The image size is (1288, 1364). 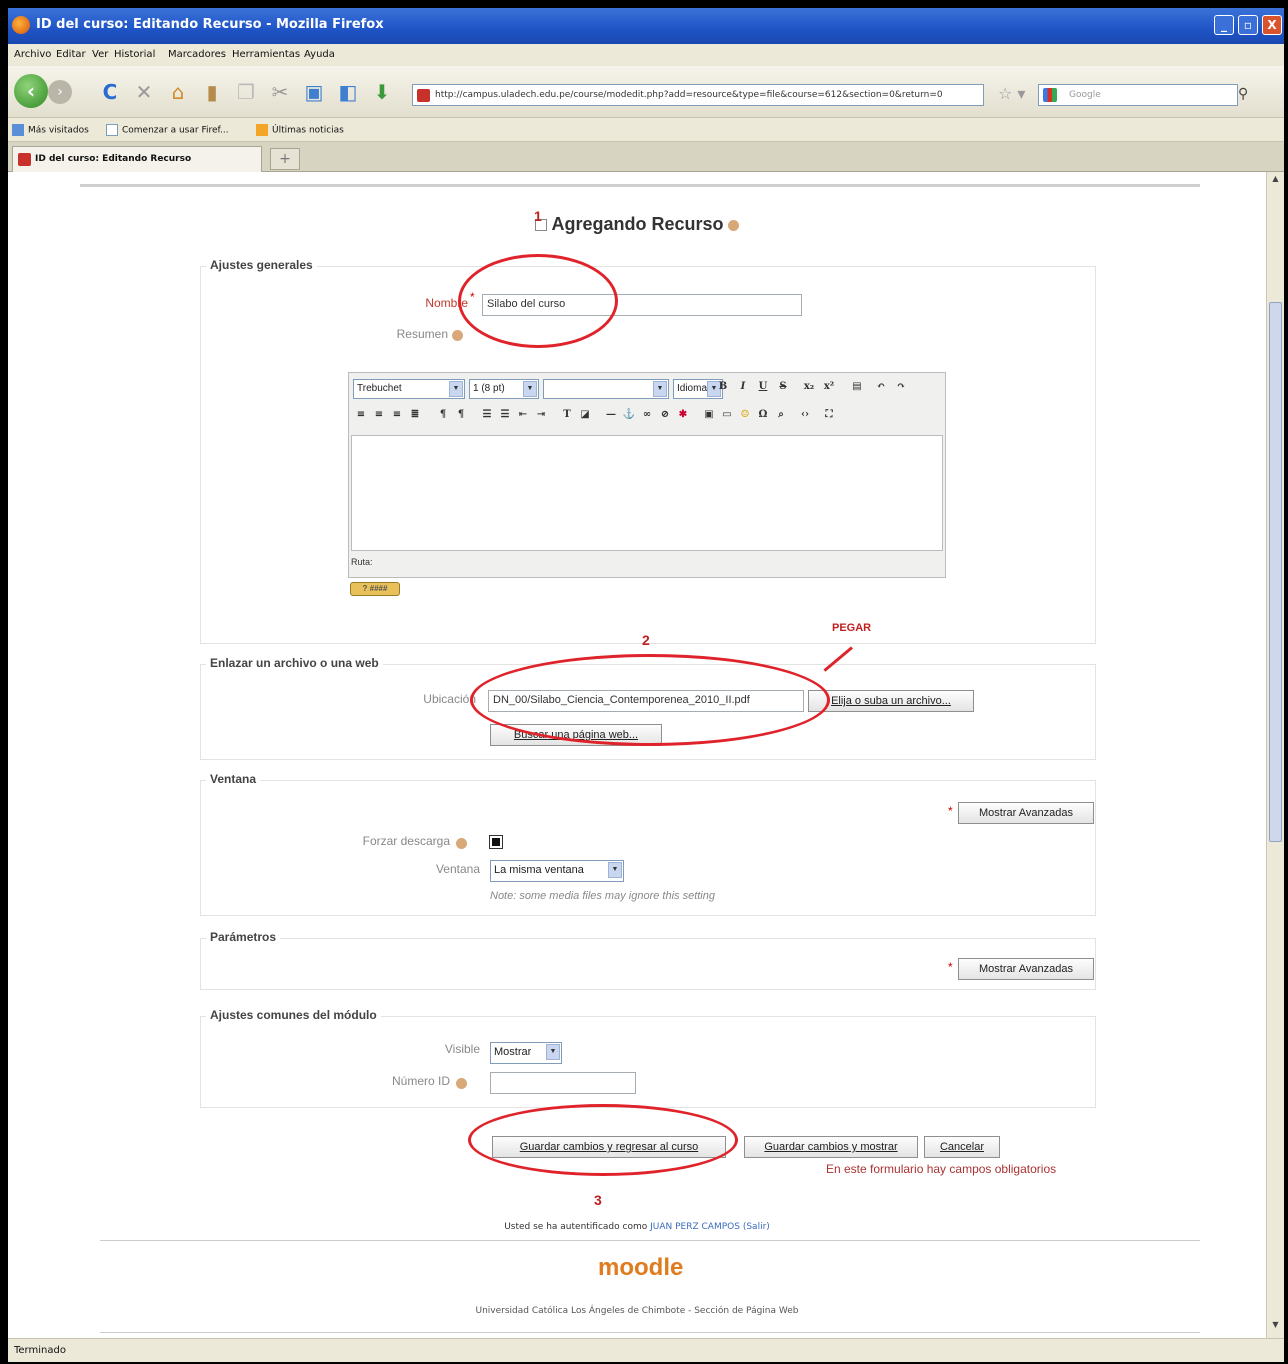 I want to click on stop-icon: ✕, so click(x=144, y=92).